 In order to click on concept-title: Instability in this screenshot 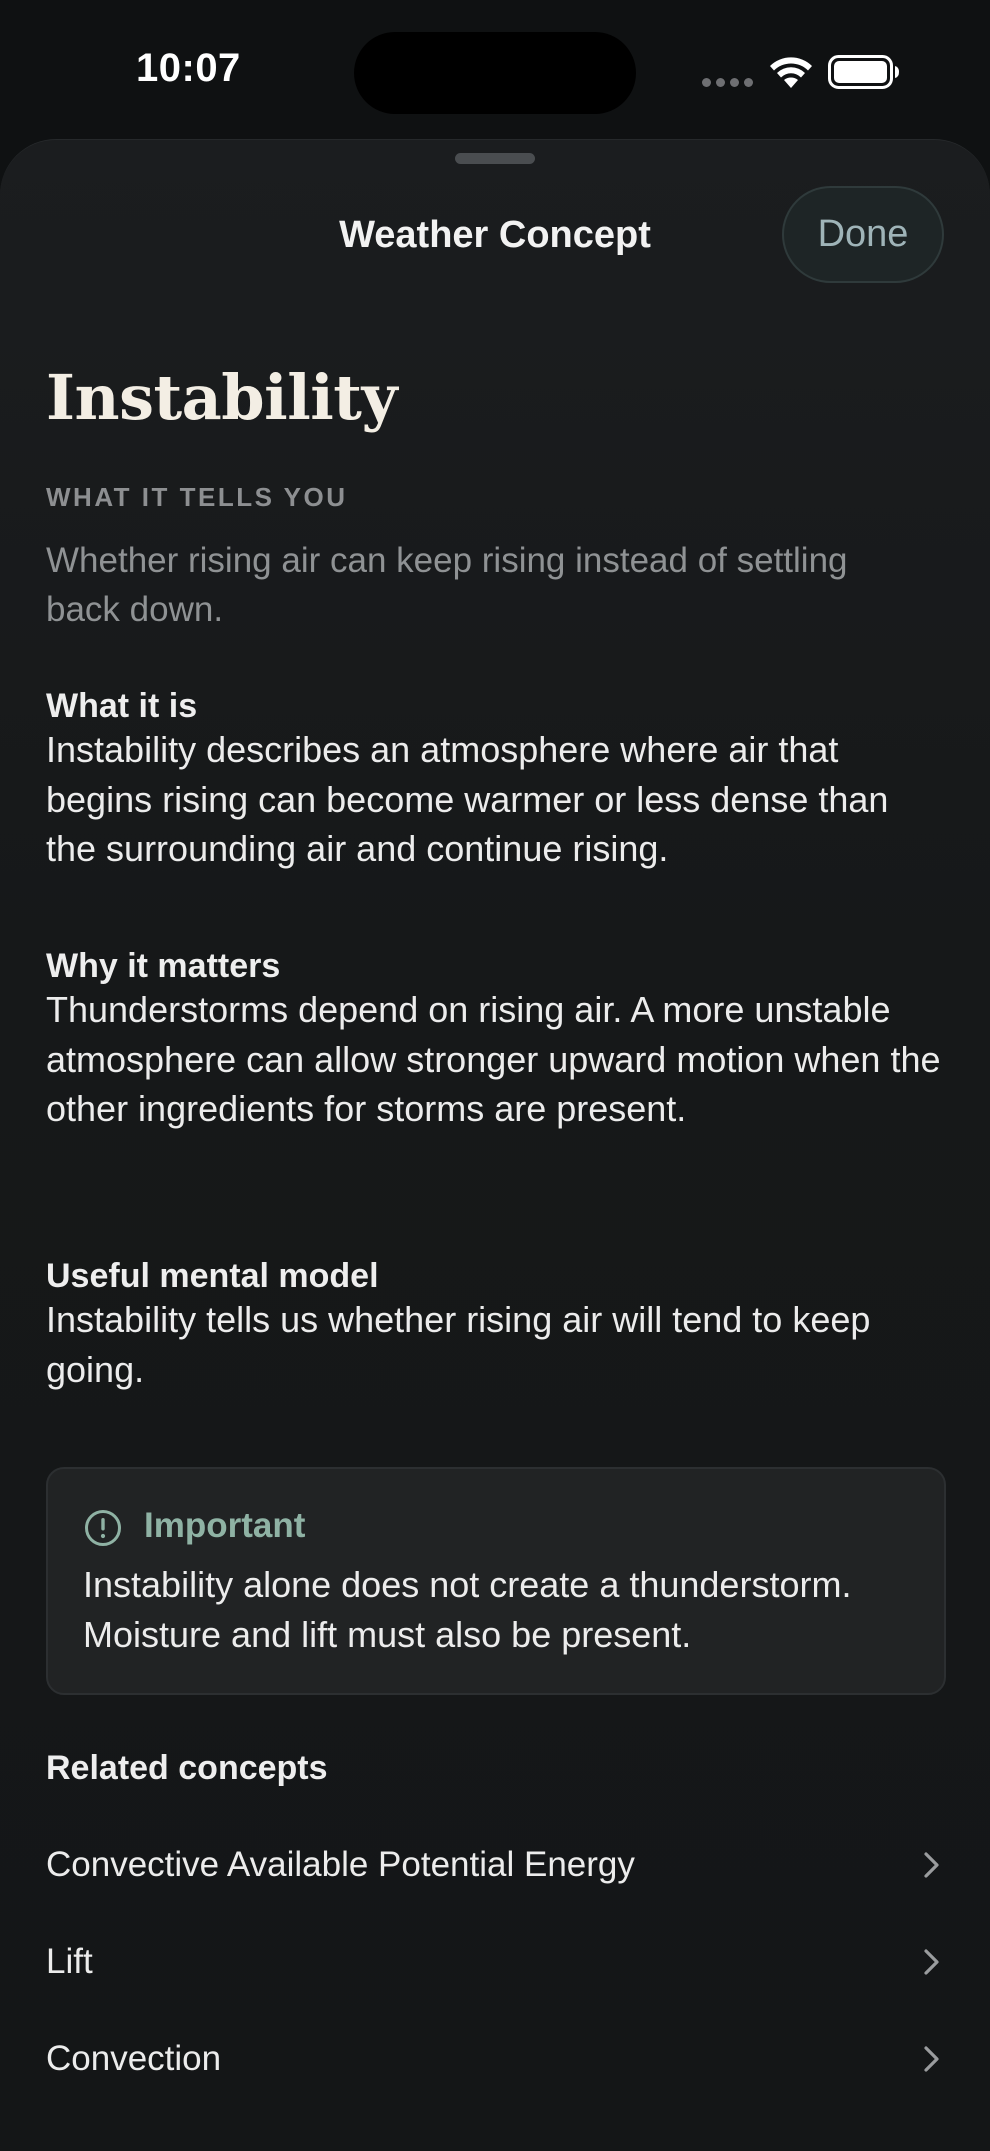, I will do `click(221, 397)`.